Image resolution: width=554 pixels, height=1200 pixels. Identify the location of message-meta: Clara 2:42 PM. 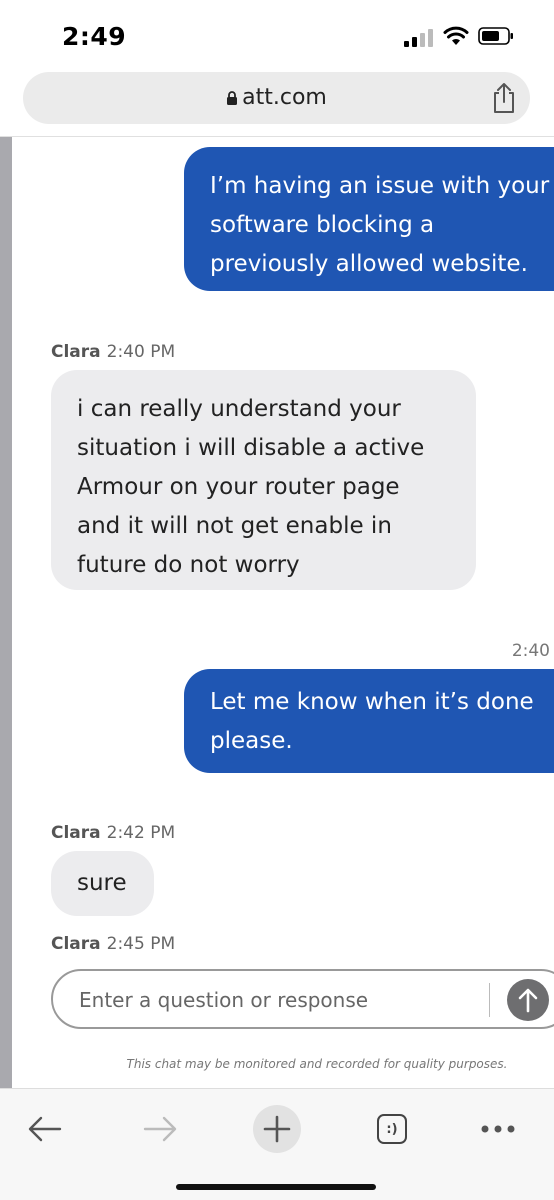
(113, 833).